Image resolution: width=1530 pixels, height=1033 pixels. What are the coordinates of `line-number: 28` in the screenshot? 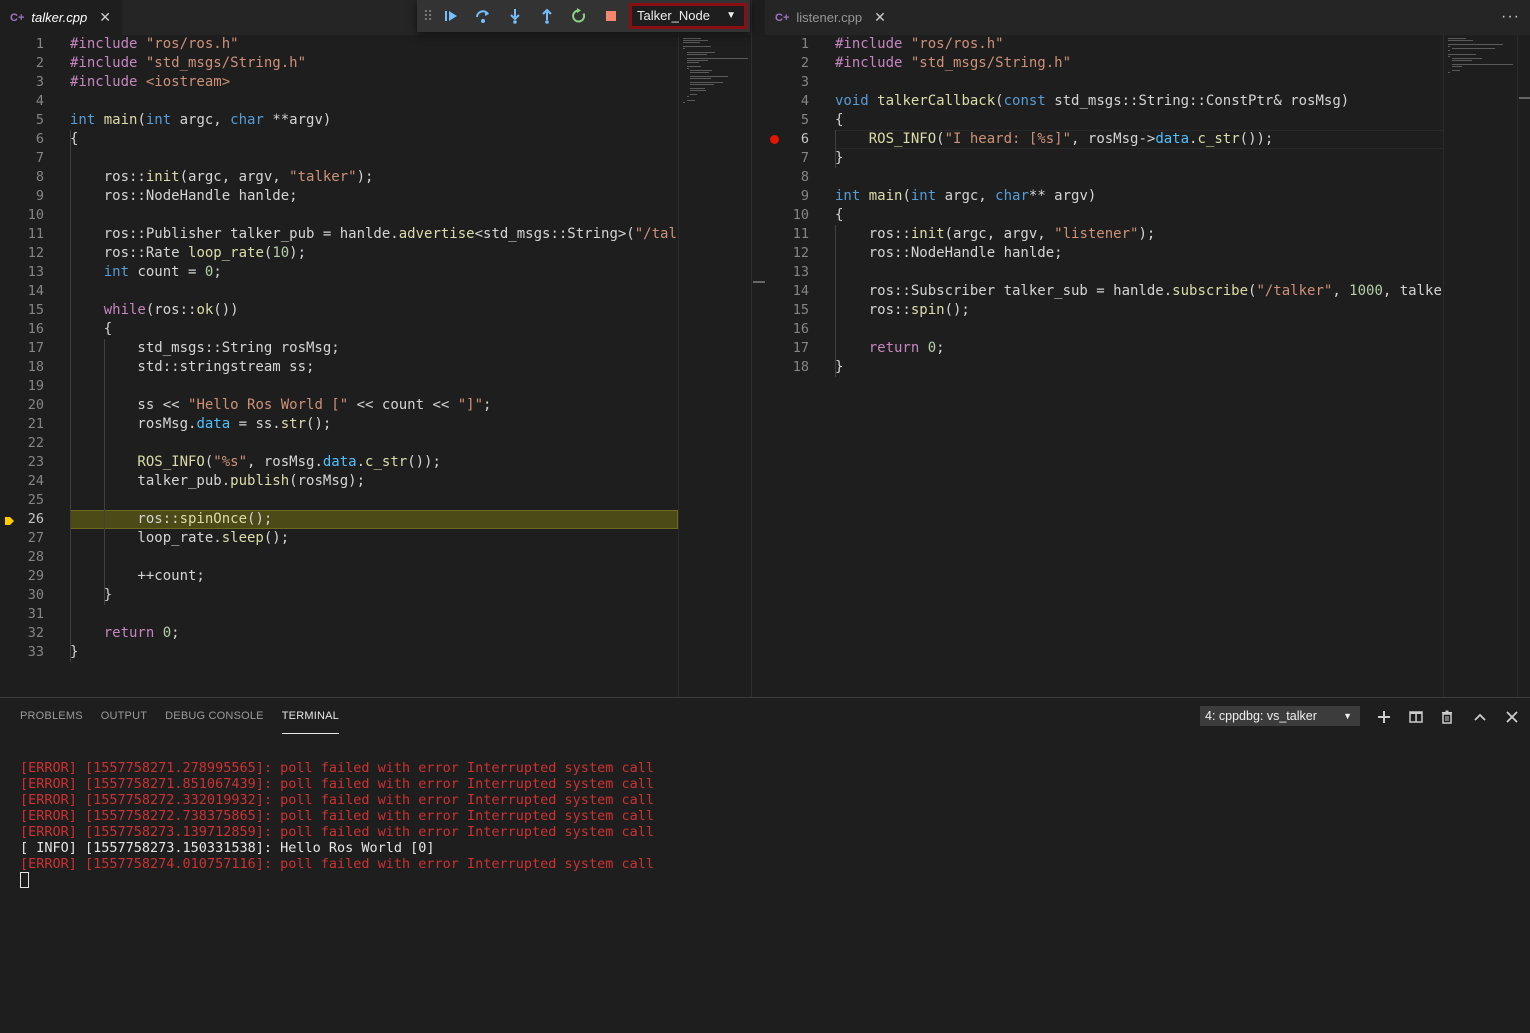 It's located at (22, 557).